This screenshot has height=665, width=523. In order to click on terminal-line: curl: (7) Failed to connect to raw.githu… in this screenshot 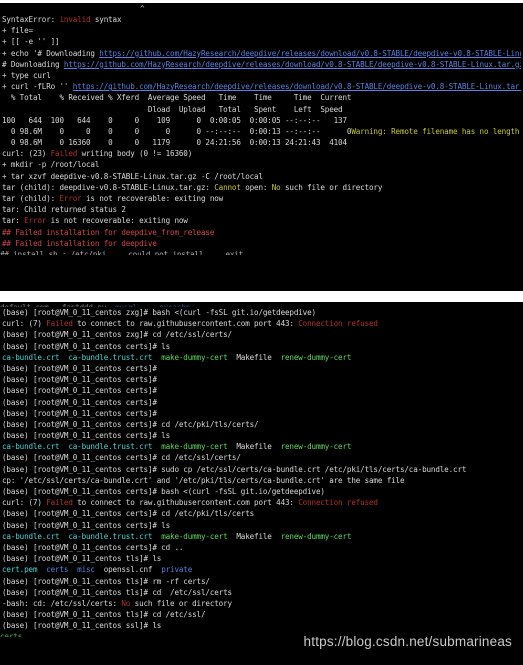, I will do `click(261, 323)`.